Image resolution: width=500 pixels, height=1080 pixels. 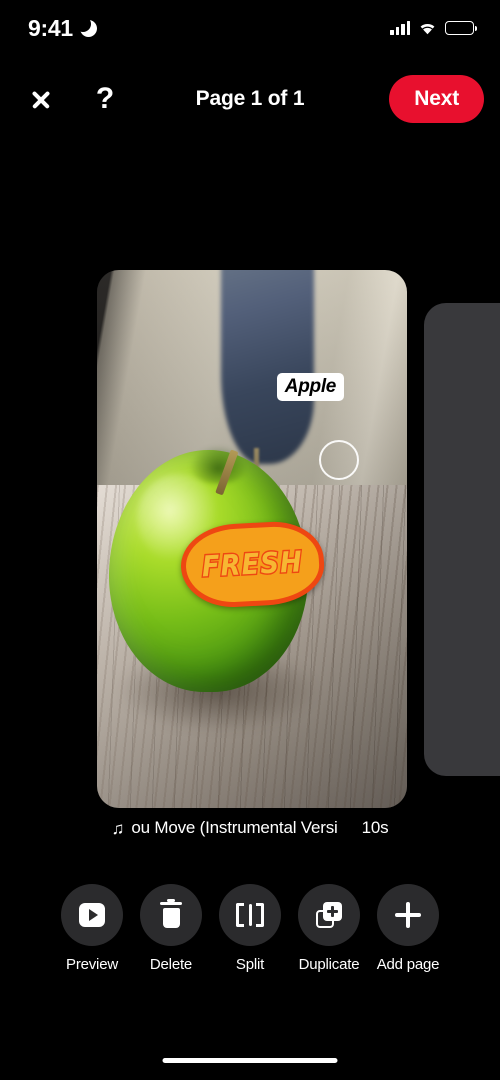 I want to click on editor-toolbar: Preview Delete Split Duplicate Add page, so click(x=250, y=928).